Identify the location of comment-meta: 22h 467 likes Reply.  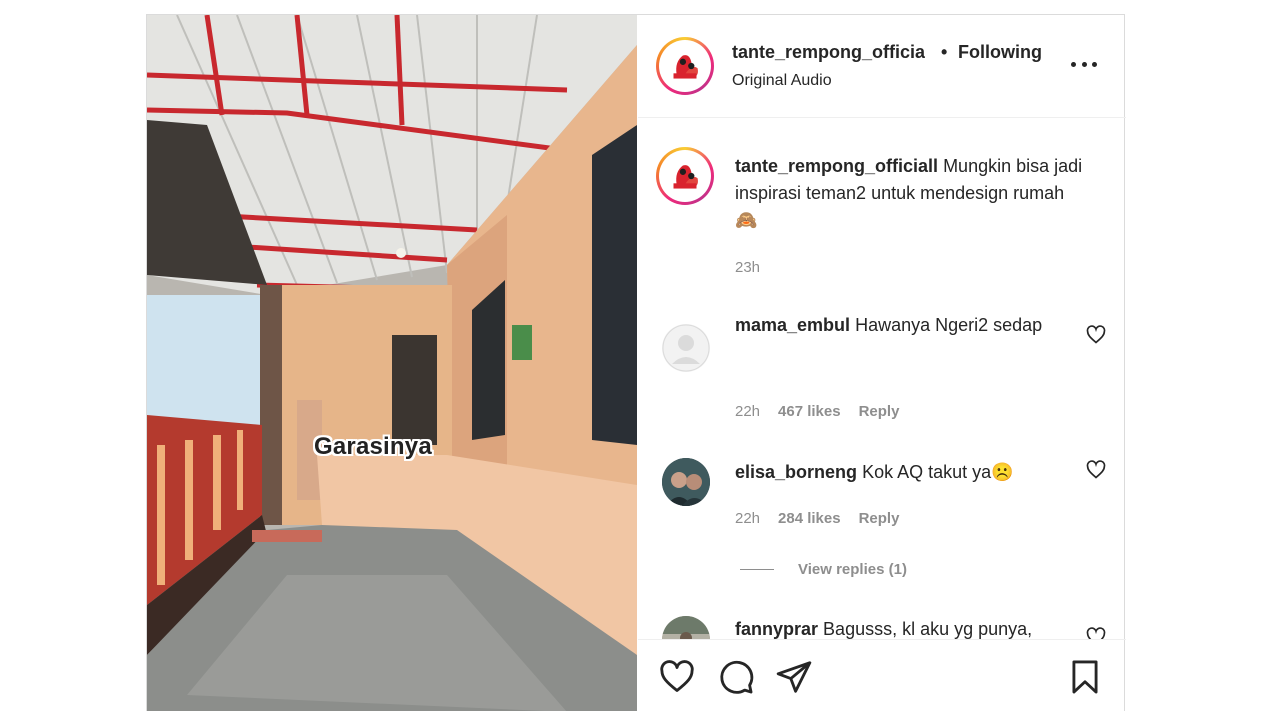
(817, 411).